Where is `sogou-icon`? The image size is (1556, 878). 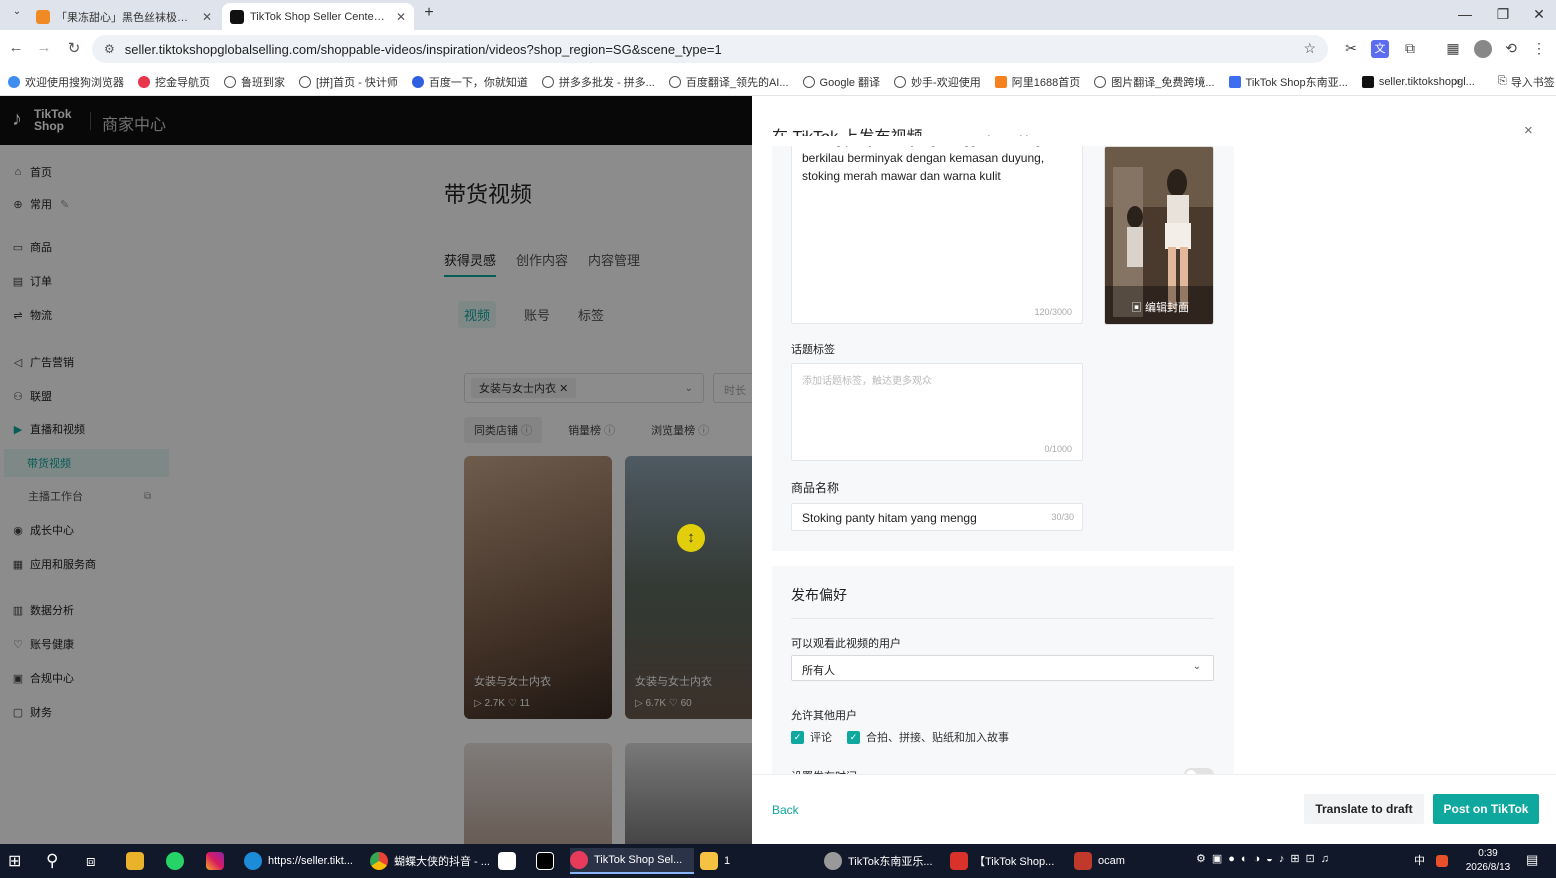 sogou-icon is located at coordinates (1442, 861).